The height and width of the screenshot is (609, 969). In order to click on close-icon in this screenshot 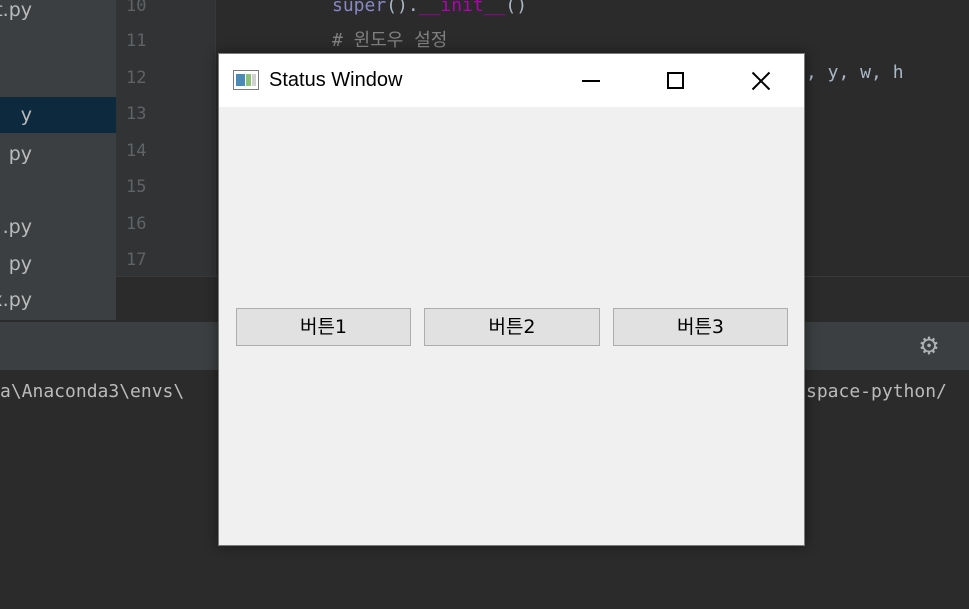, I will do `click(761, 81)`.